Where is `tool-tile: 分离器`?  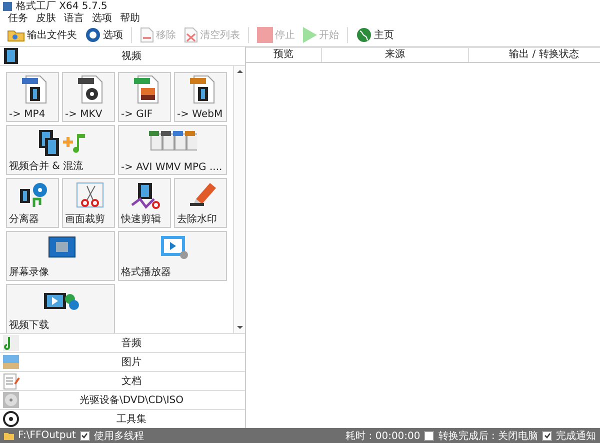
tool-tile: 分离器 is located at coordinates (32, 203).